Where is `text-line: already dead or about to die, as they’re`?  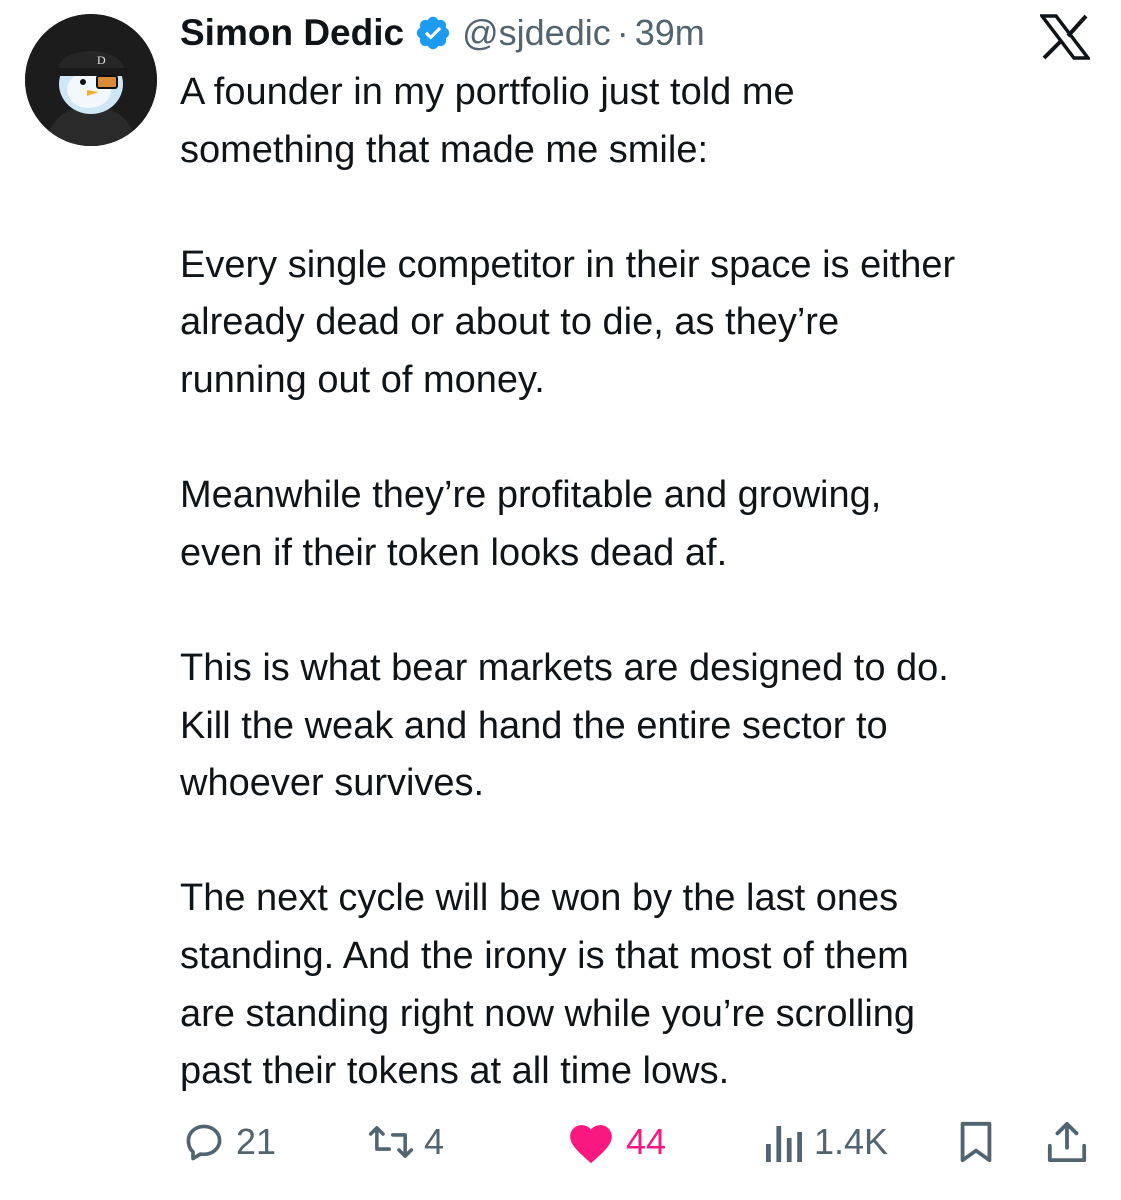 text-line: already dead or about to die, as they’re is located at coordinates (510, 322).